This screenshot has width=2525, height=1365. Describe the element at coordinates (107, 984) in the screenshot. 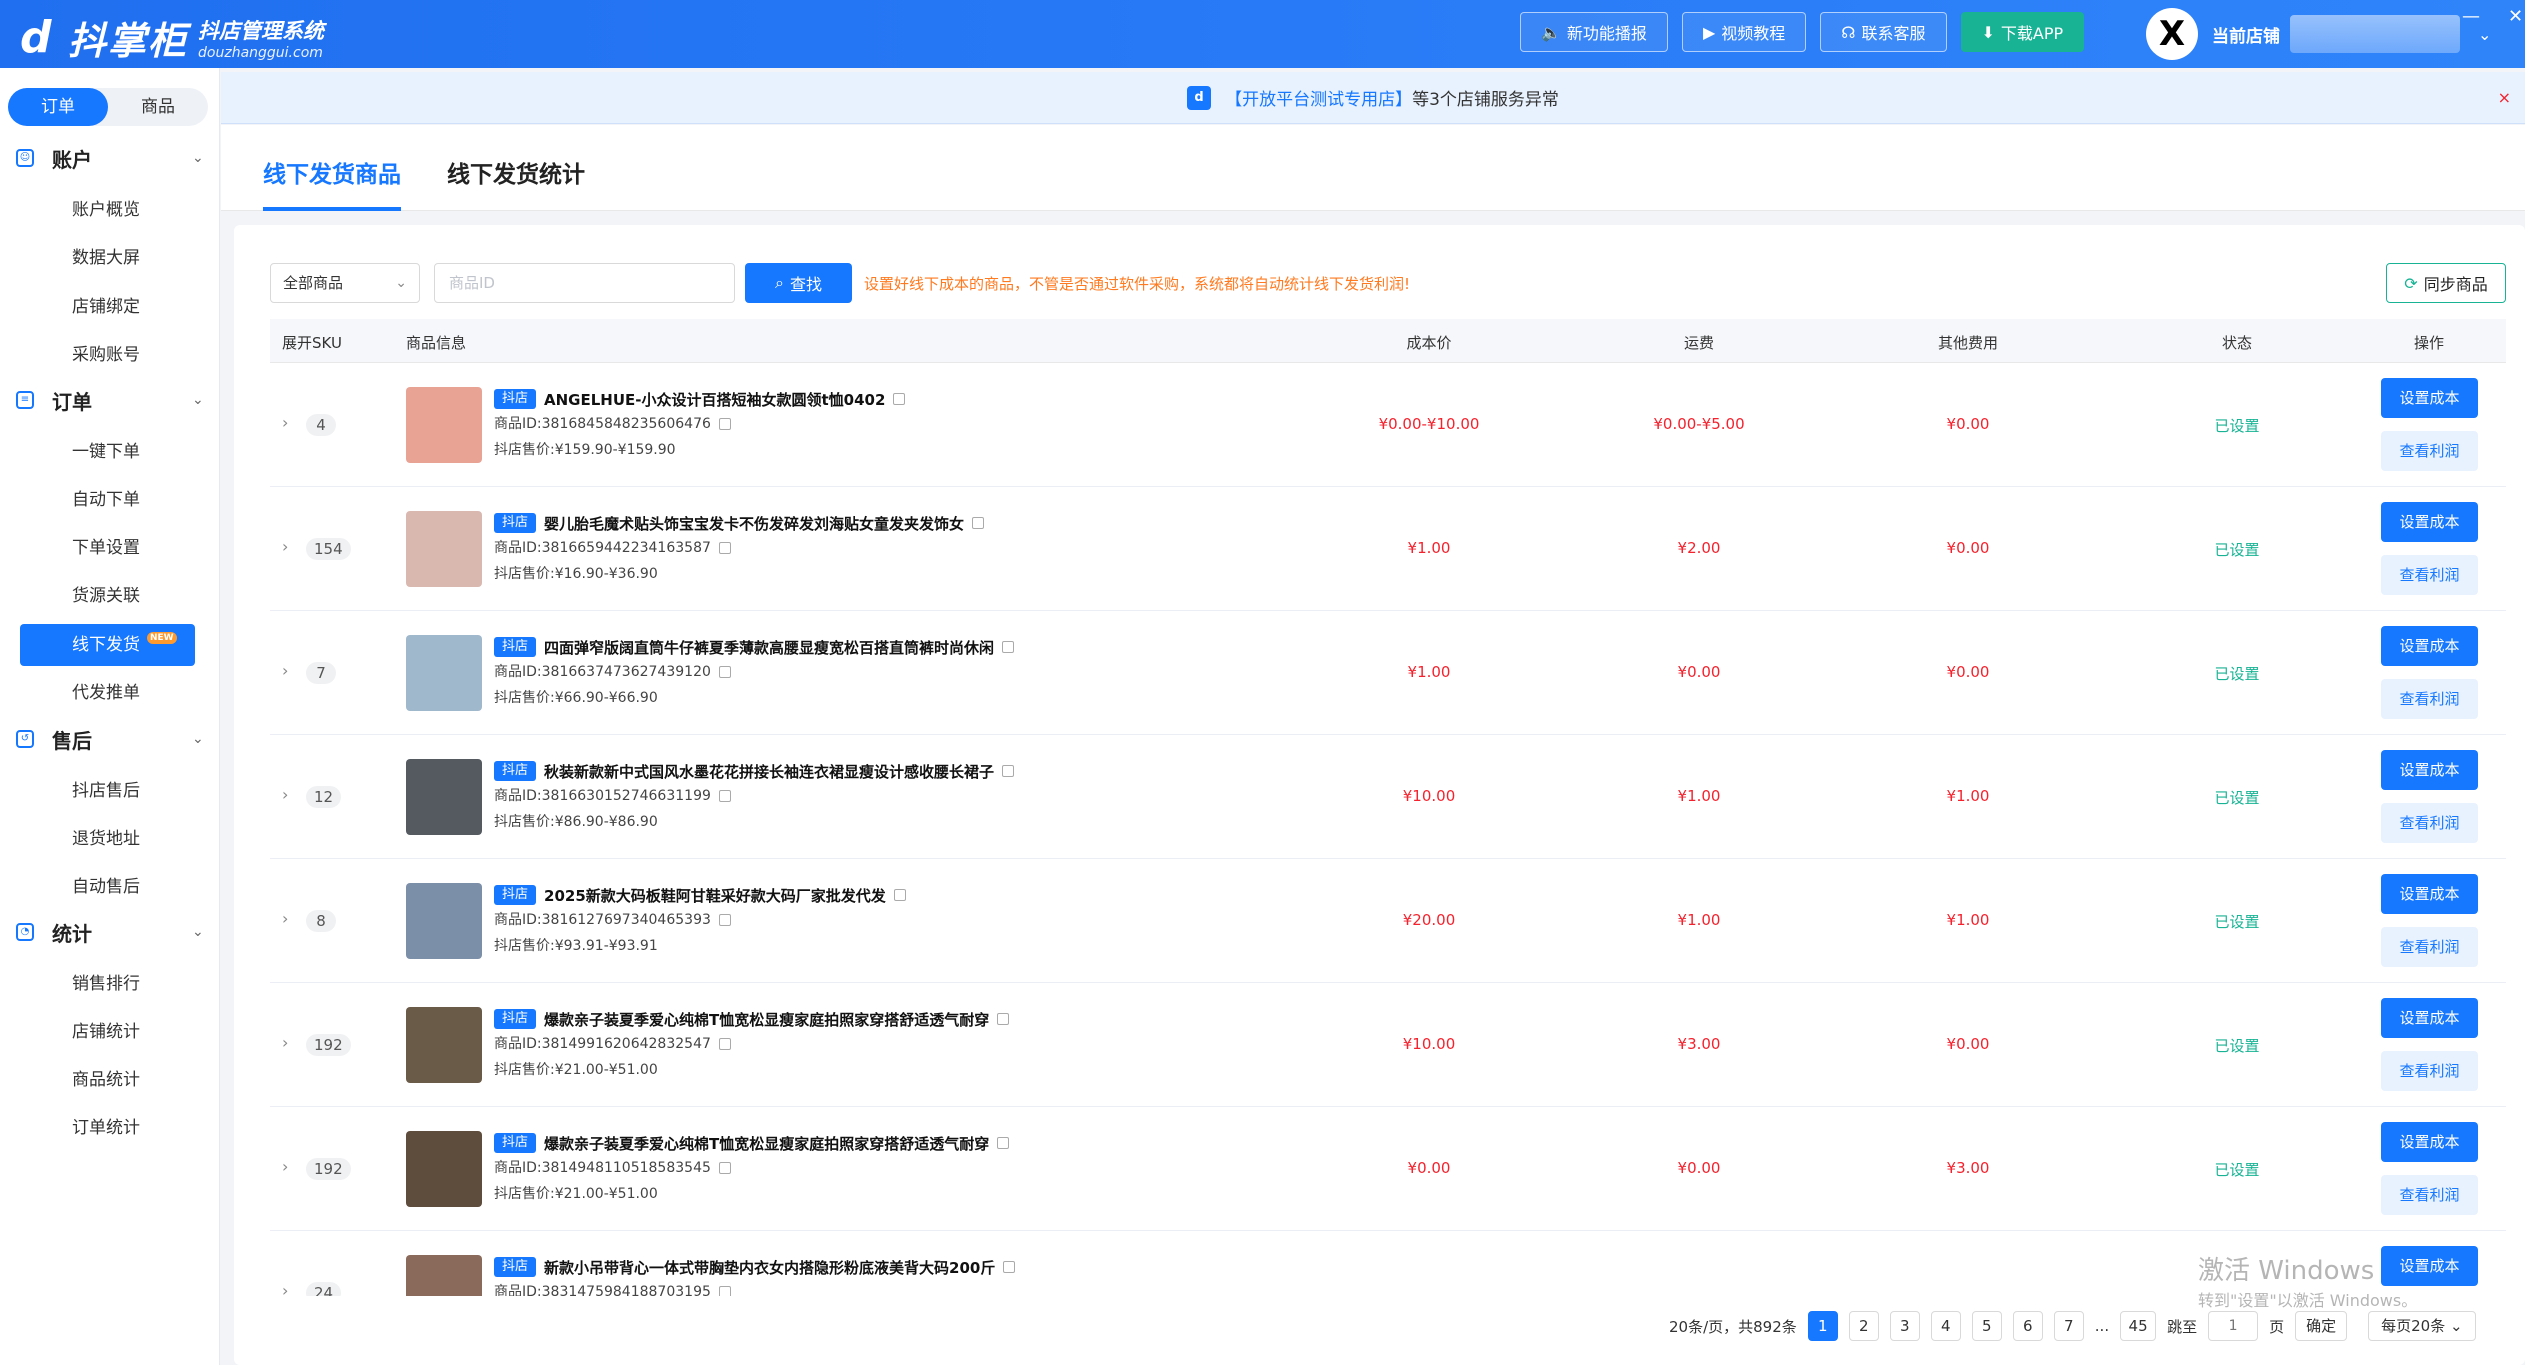

I see `sidebar-item-sales-ranking: 销售排行` at that location.